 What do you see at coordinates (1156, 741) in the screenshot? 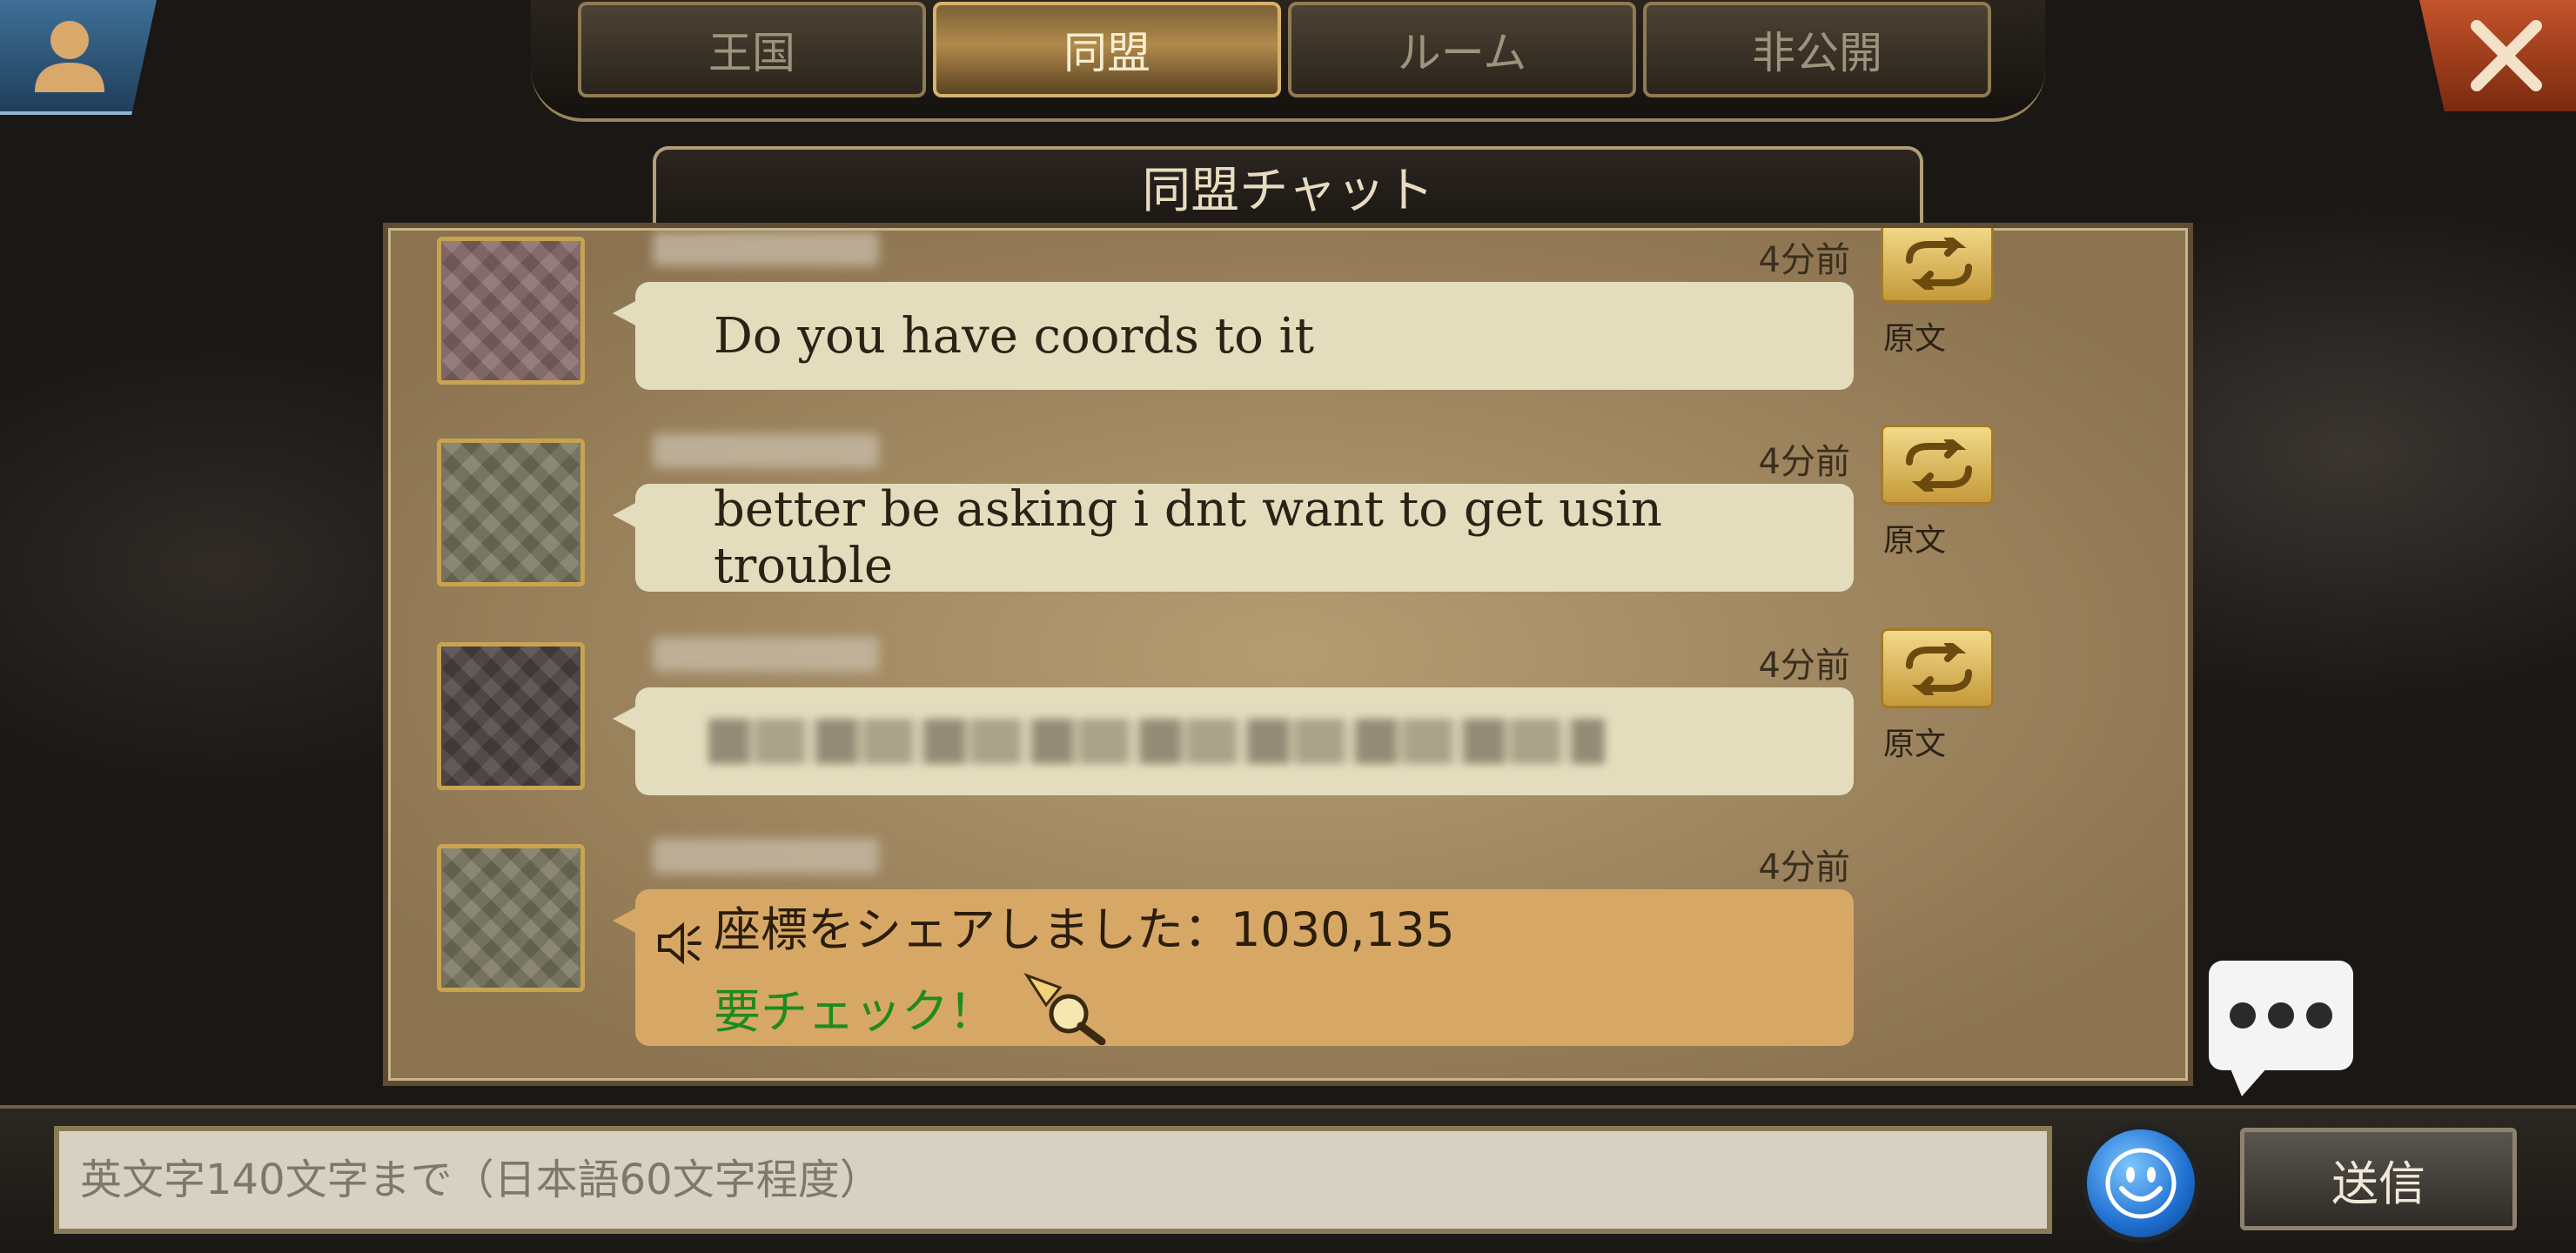
I see `message-text-blurred` at bounding box center [1156, 741].